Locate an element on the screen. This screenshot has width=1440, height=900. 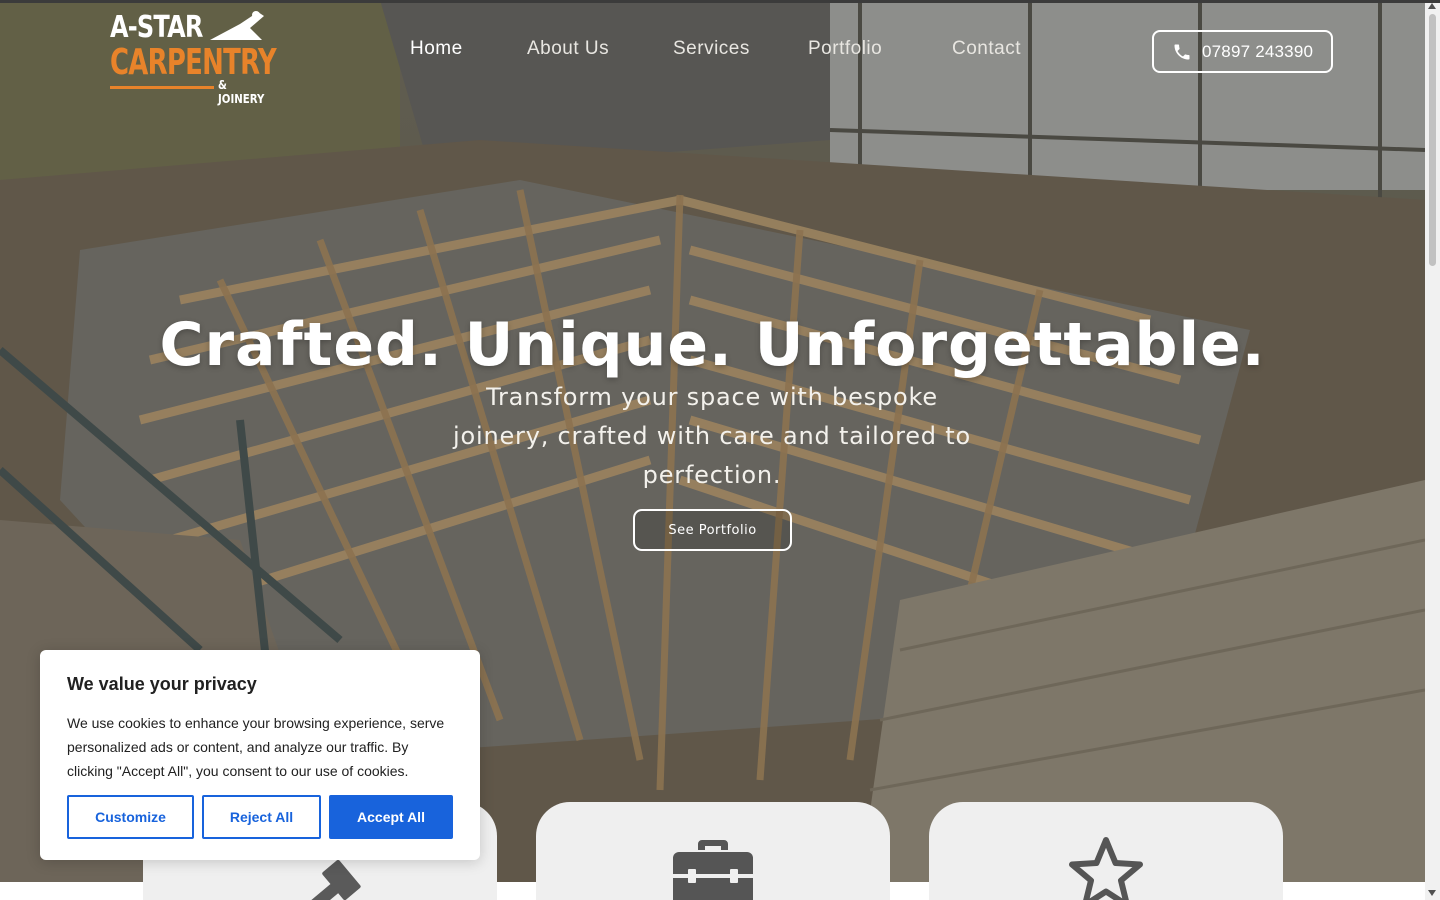
toolbox-icon is located at coordinates (713, 870).